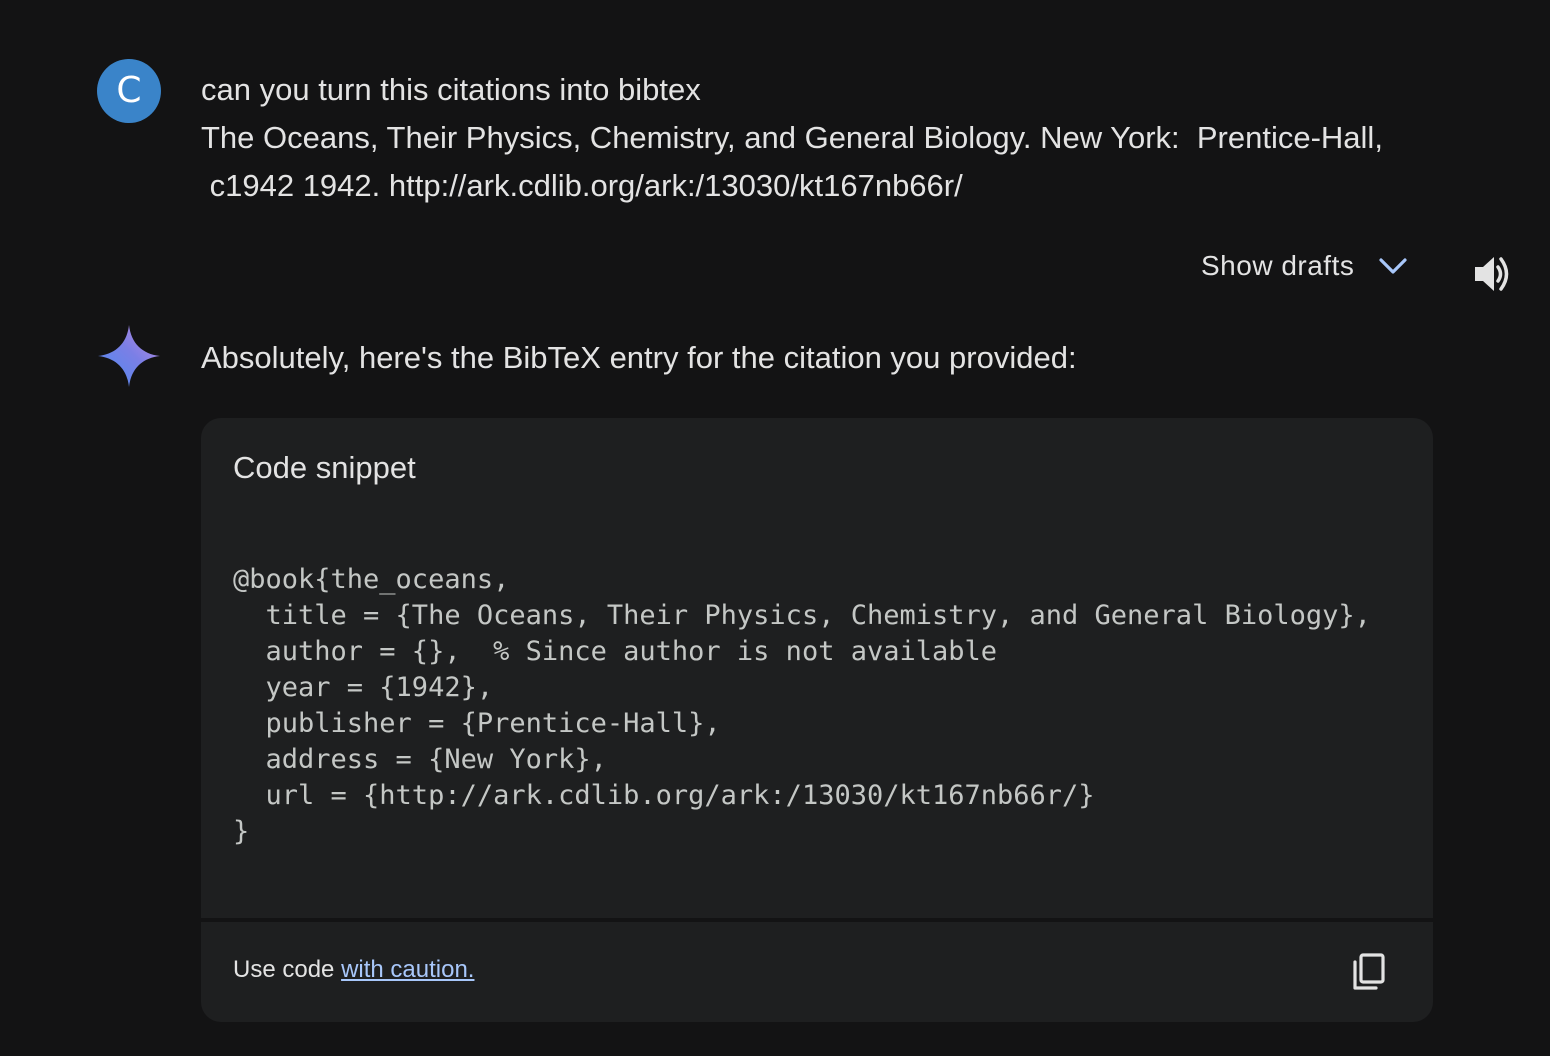 This screenshot has height=1056, width=1550. I want to click on user-avatar: C, so click(129, 91).